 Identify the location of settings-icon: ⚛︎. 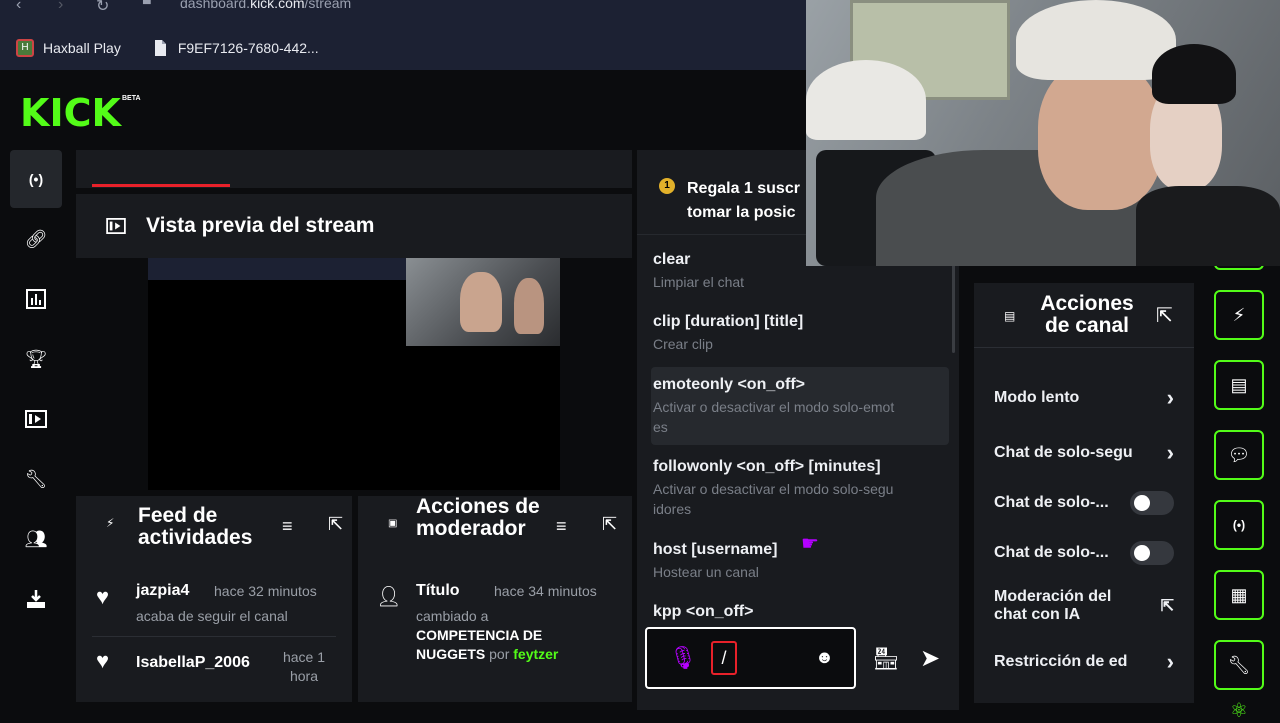
(1239, 710).